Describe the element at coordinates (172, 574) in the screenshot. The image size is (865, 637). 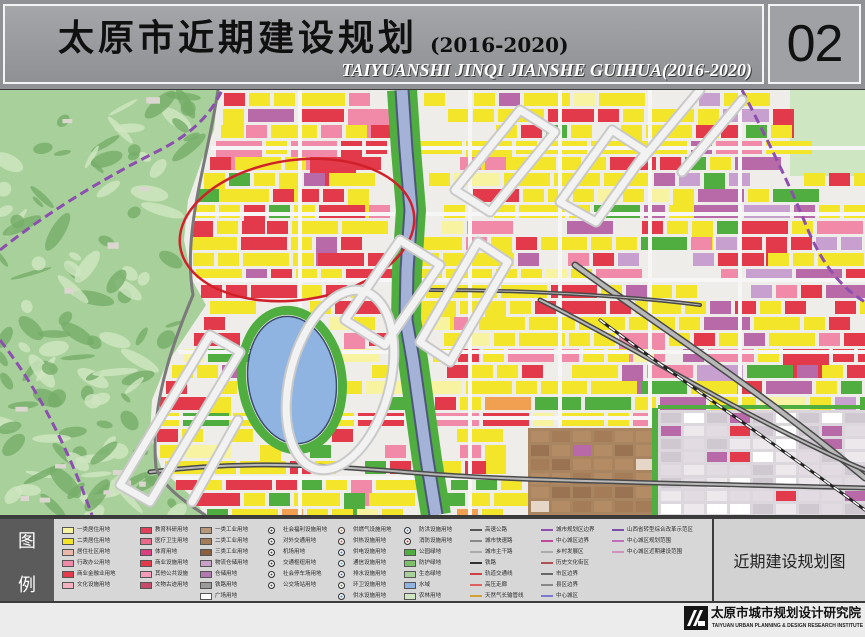
I see `legend-label: 其他公共设施` at that location.